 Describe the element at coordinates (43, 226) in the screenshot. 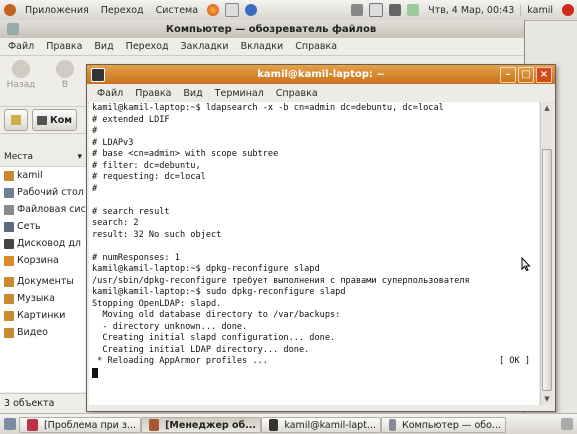

I see `sidebar-item-network: Сеть` at that location.